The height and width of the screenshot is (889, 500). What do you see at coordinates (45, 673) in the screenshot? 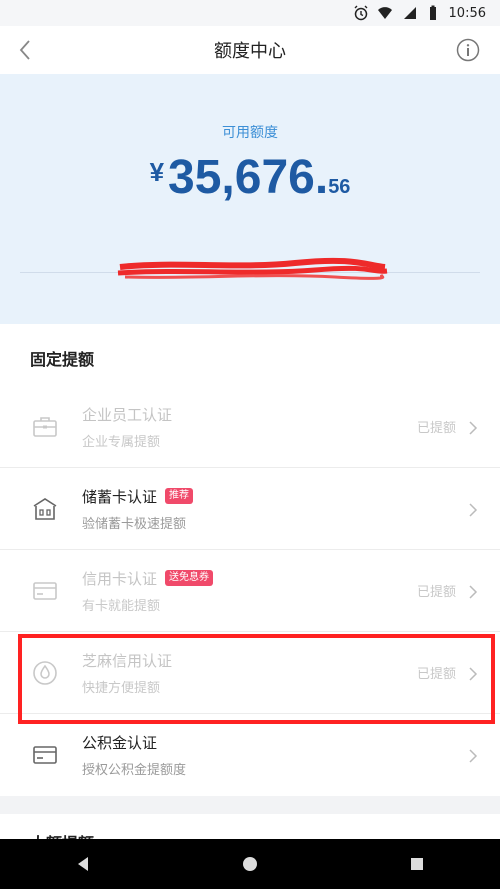
I see `sesame-icon` at bounding box center [45, 673].